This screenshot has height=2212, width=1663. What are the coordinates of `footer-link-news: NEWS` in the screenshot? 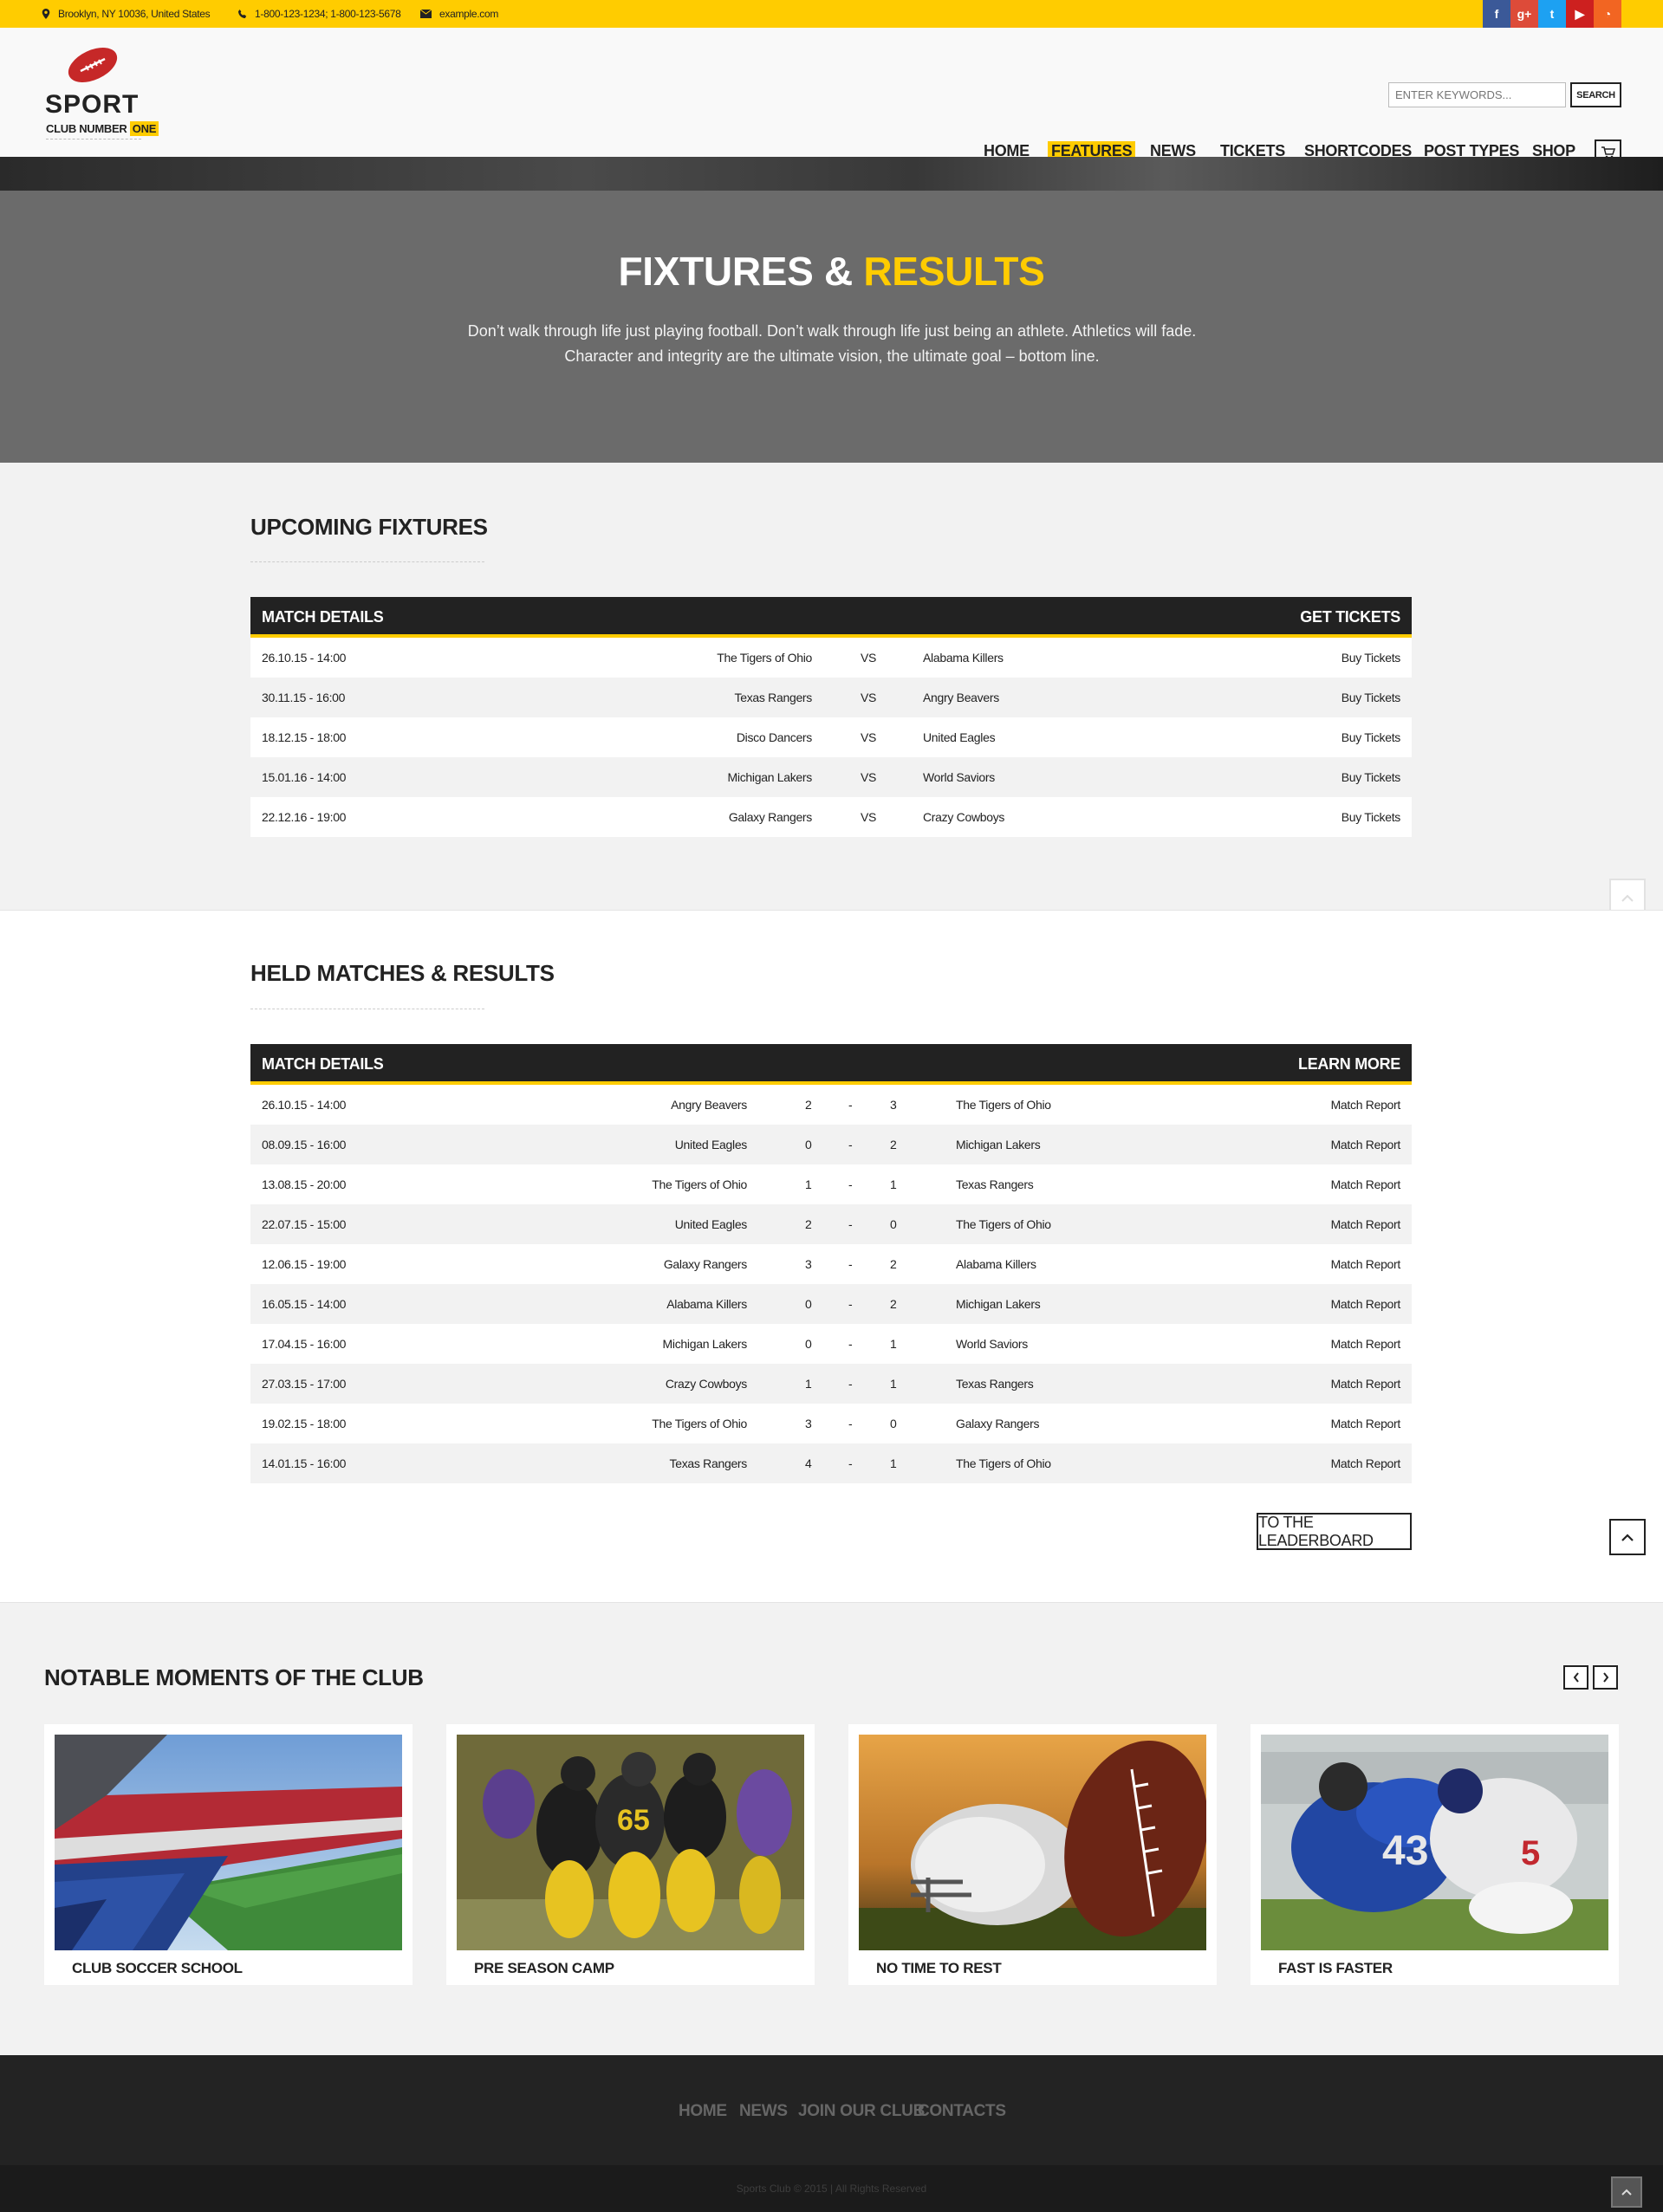 It's located at (763, 2111).